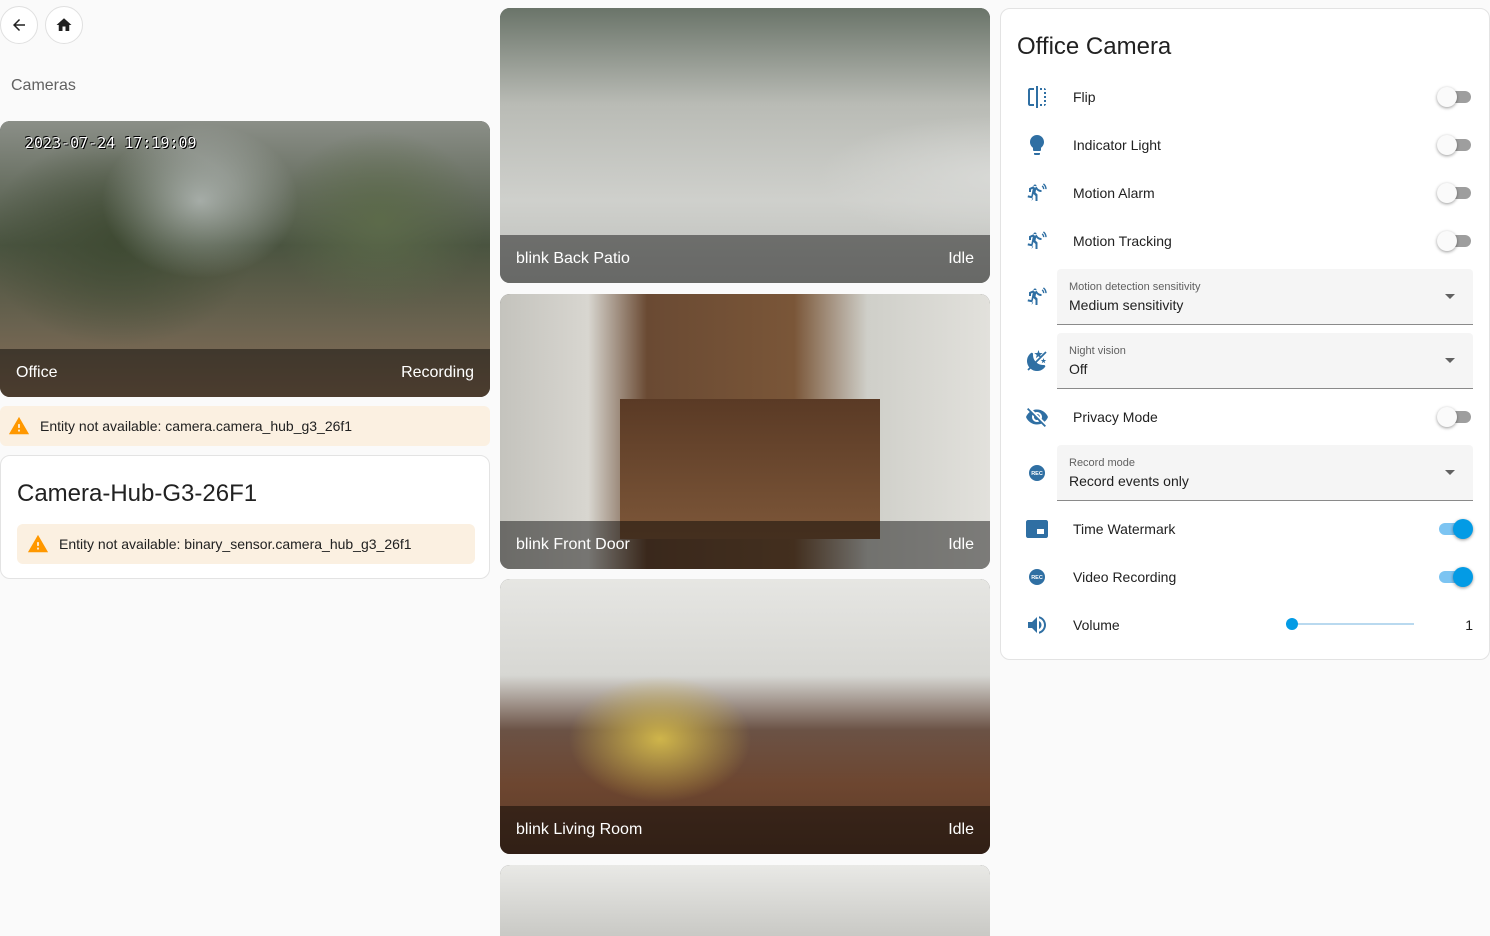 The height and width of the screenshot is (936, 1490). I want to click on motion-alarm-toggle, so click(1455, 193).